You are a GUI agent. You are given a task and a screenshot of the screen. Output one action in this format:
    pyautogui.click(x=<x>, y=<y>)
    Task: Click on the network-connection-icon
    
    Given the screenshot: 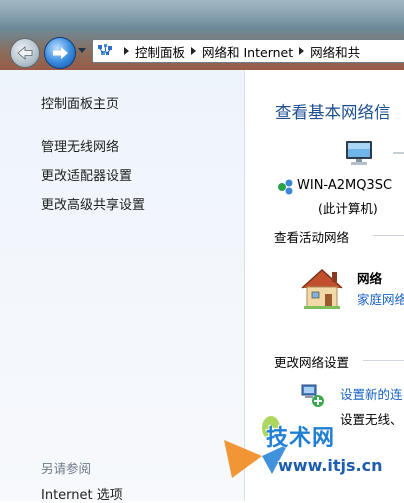 What is the action you would take?
    pyautogui.click(x=285, y=187)
    